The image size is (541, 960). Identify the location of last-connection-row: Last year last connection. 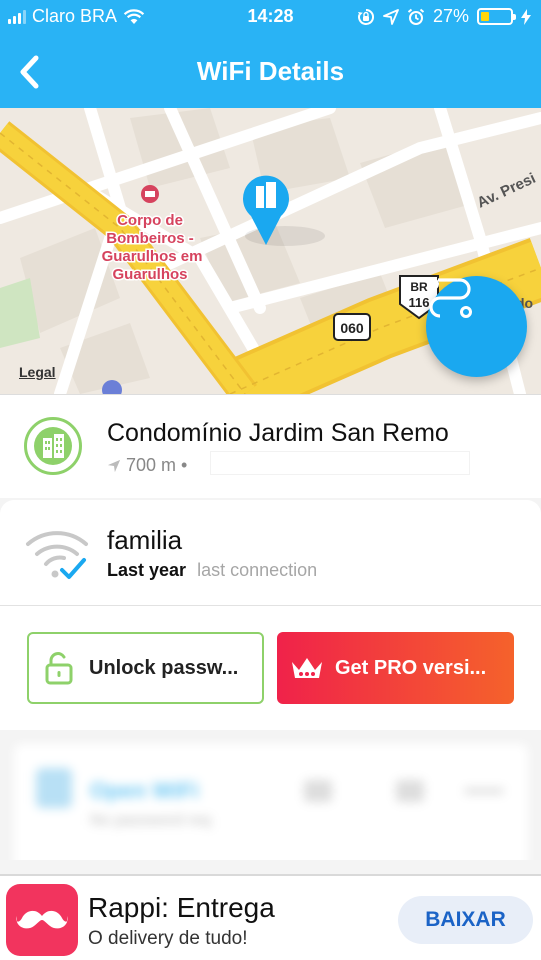
(212, 570).